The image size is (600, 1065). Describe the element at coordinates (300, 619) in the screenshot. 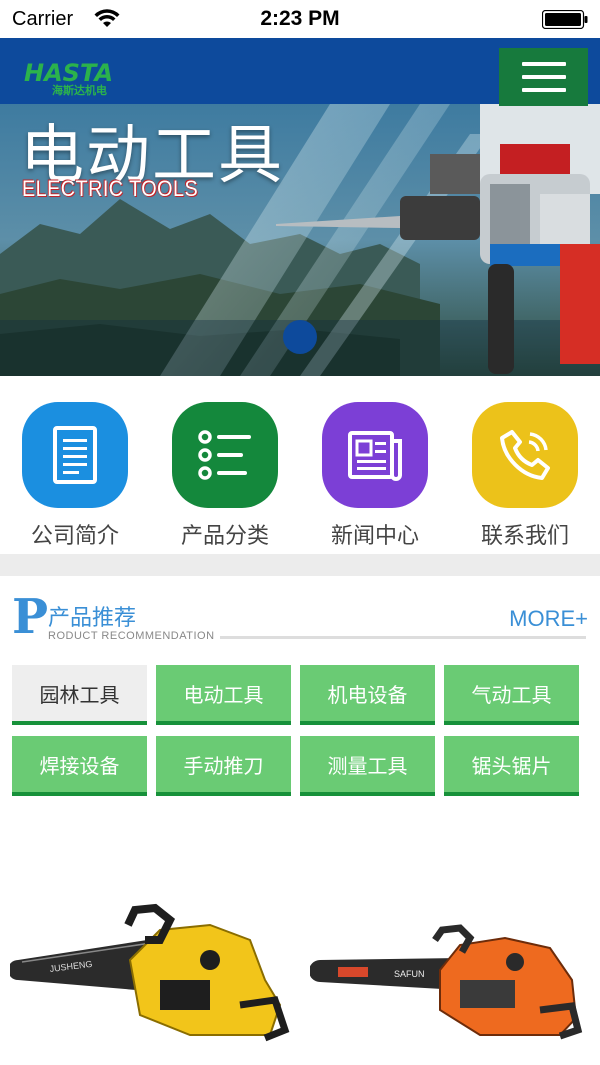

I see `section-header: P 产品推荐 RODUCT RECOMMENDATION MORE+` at that location.